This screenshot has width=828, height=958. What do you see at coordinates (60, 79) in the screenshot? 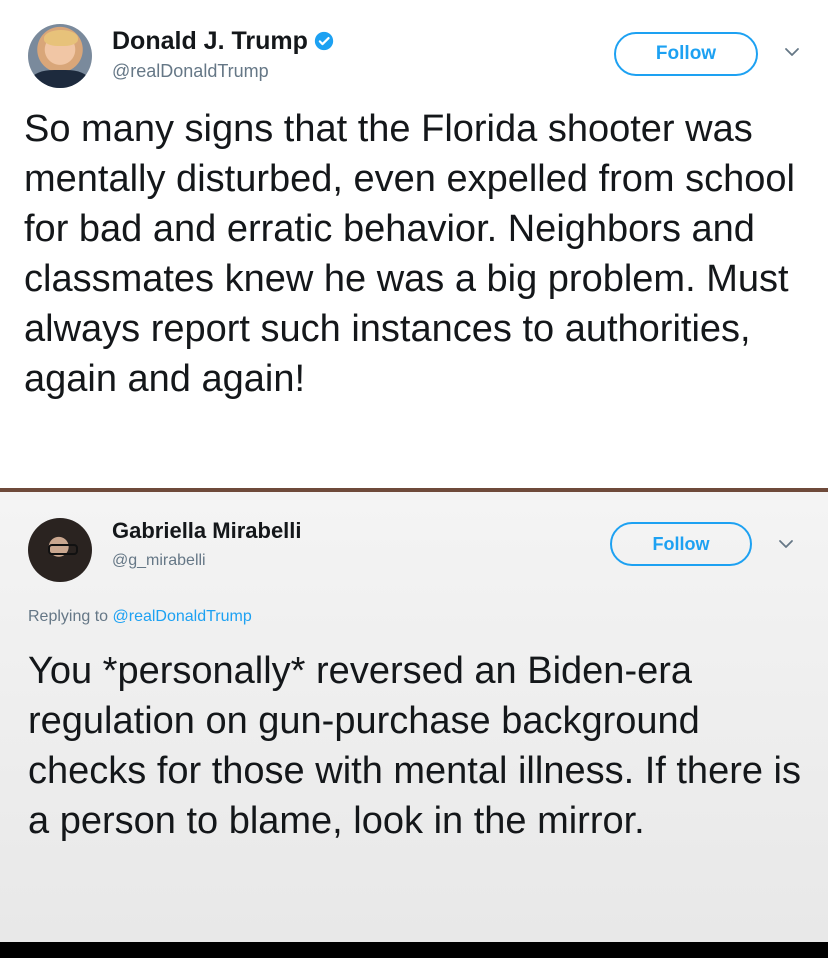
I see `avatar-suit` at bounding box center [60, 79].